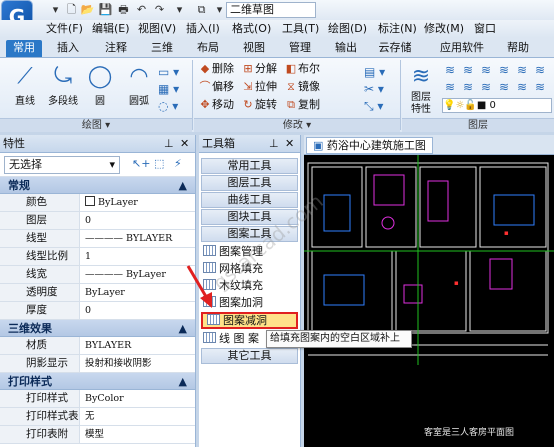  What do you see at coordinates (213, 319) in the screenshot?
I see `hatch-icon` at bounding box center [213, 319].